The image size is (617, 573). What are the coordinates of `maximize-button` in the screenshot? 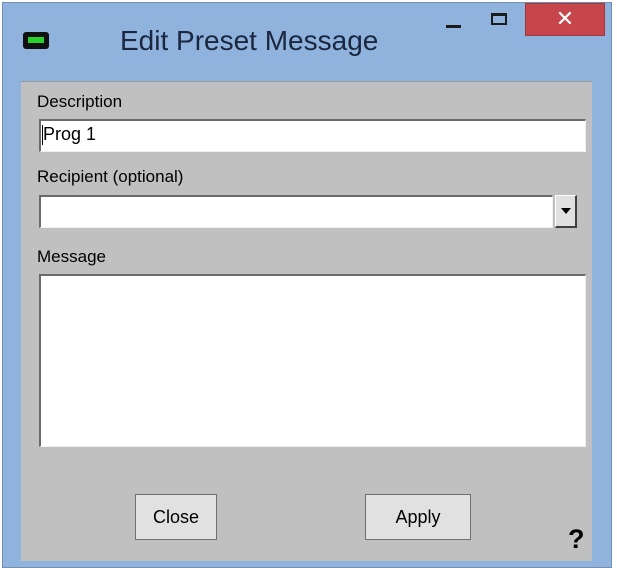 It's located at (499, 19).